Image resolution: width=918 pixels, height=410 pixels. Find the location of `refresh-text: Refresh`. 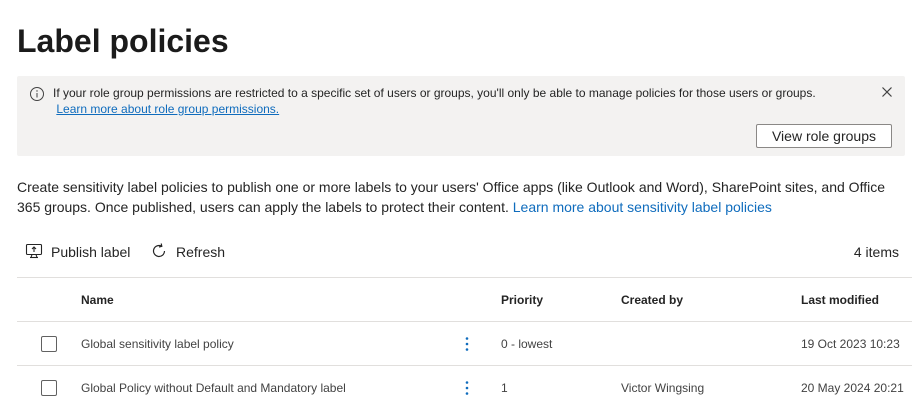

refresh-text: Refresh is located at coordinates (201, 252).